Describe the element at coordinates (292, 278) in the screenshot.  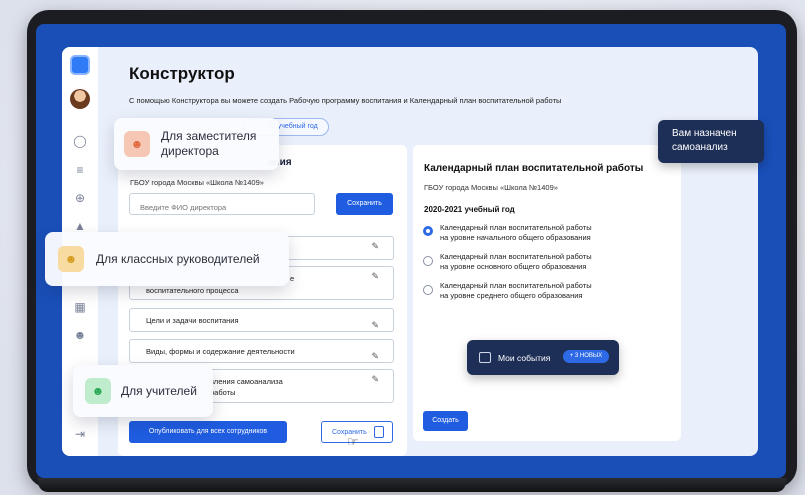
I see `section-label-top: е` at that location.